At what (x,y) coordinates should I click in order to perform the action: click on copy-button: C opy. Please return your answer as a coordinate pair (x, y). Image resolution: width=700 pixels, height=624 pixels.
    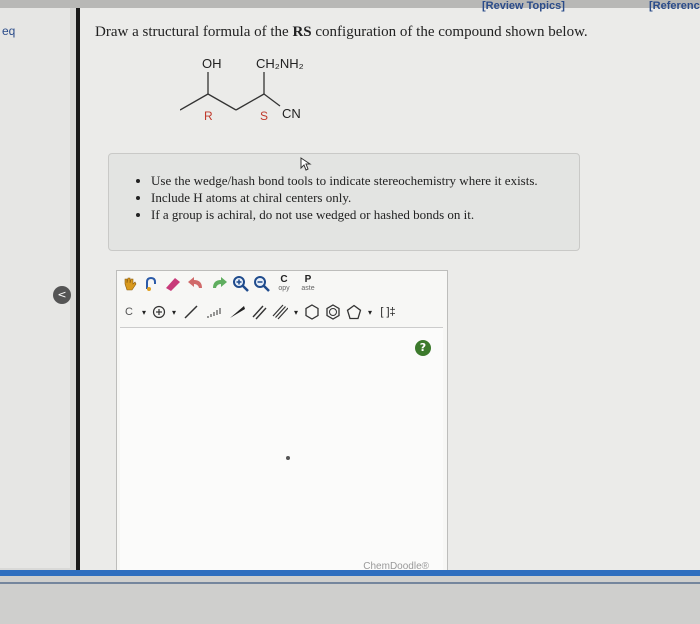
    Looking at the image, I should click on (284, 284).